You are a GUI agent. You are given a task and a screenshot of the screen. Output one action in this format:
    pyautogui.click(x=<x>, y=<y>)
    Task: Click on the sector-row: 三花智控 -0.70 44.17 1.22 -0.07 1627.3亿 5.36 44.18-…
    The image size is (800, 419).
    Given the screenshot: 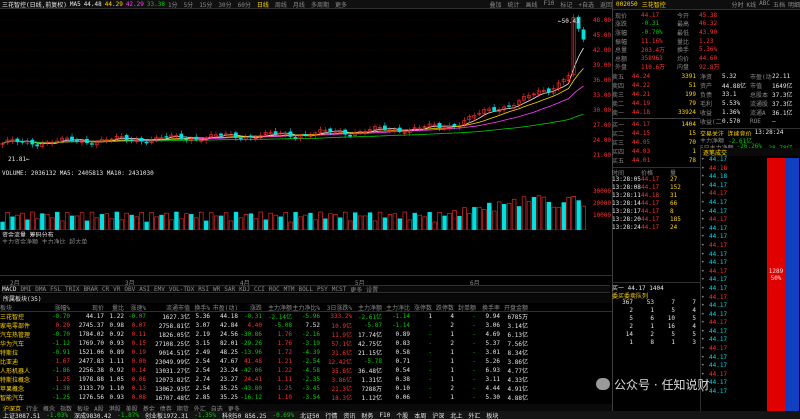 What is the action you would take?
    pyautogui.click(x=306, y=316)
    